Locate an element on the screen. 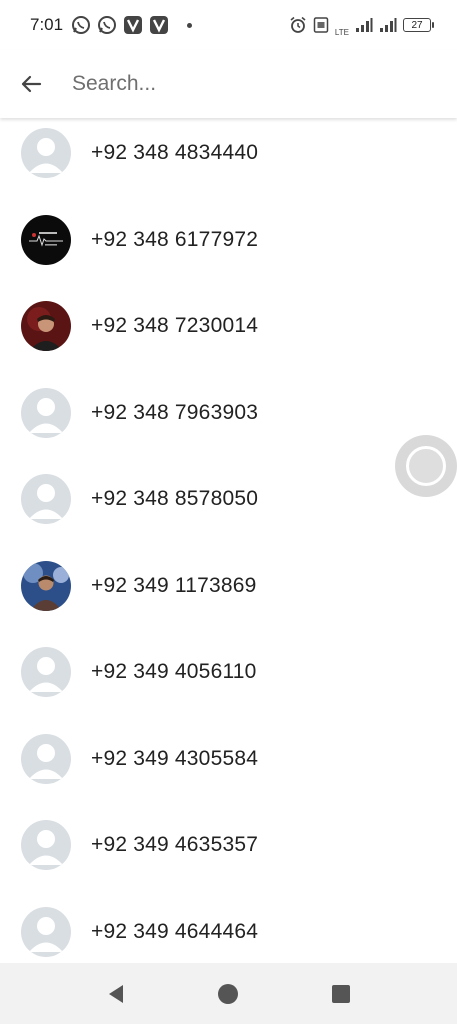 The height and width of the screenshot is (1024, 457). contact-item: +92 348 8578050 is located at coordinates (228, 499).